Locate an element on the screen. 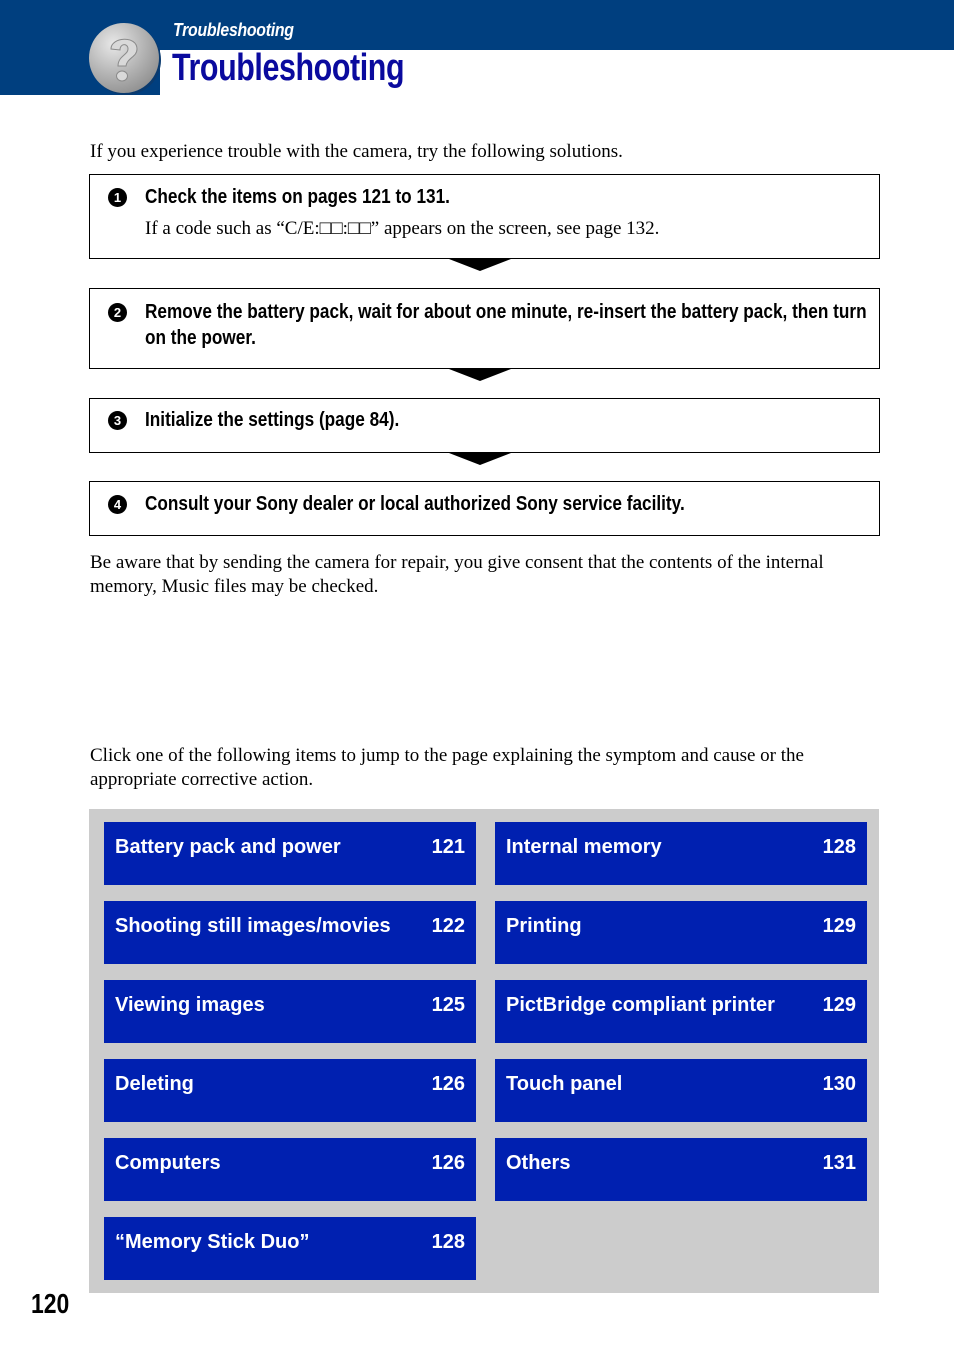  symptom-link-touch-panel: Touch panel 130 is located at coordinates (681, 1090).